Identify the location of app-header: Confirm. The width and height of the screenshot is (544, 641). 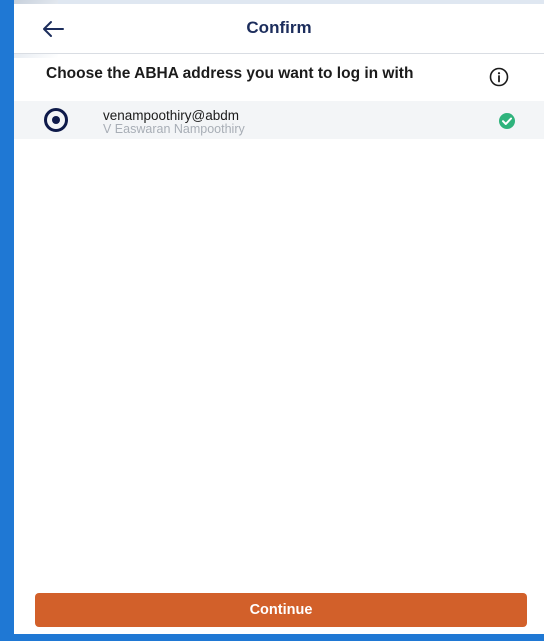
(279, 29).